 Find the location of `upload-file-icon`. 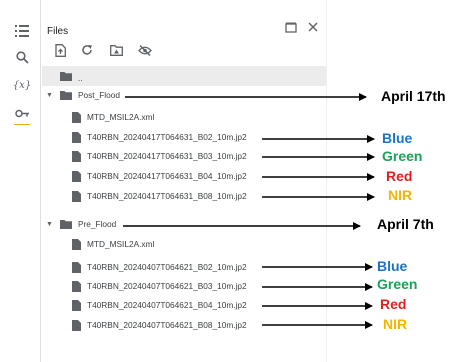

upload-file-icon is located at coordinates (60, 50).